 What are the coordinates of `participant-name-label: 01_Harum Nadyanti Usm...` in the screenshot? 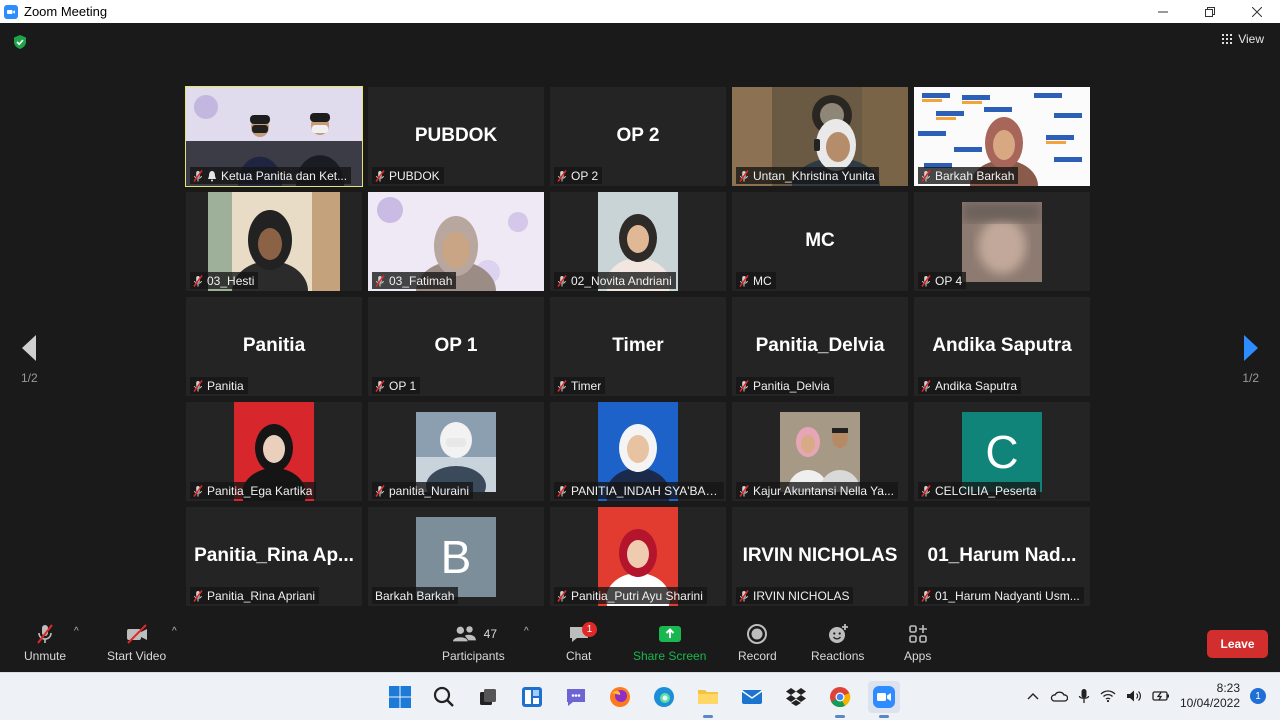 It's located at (1001, 595).